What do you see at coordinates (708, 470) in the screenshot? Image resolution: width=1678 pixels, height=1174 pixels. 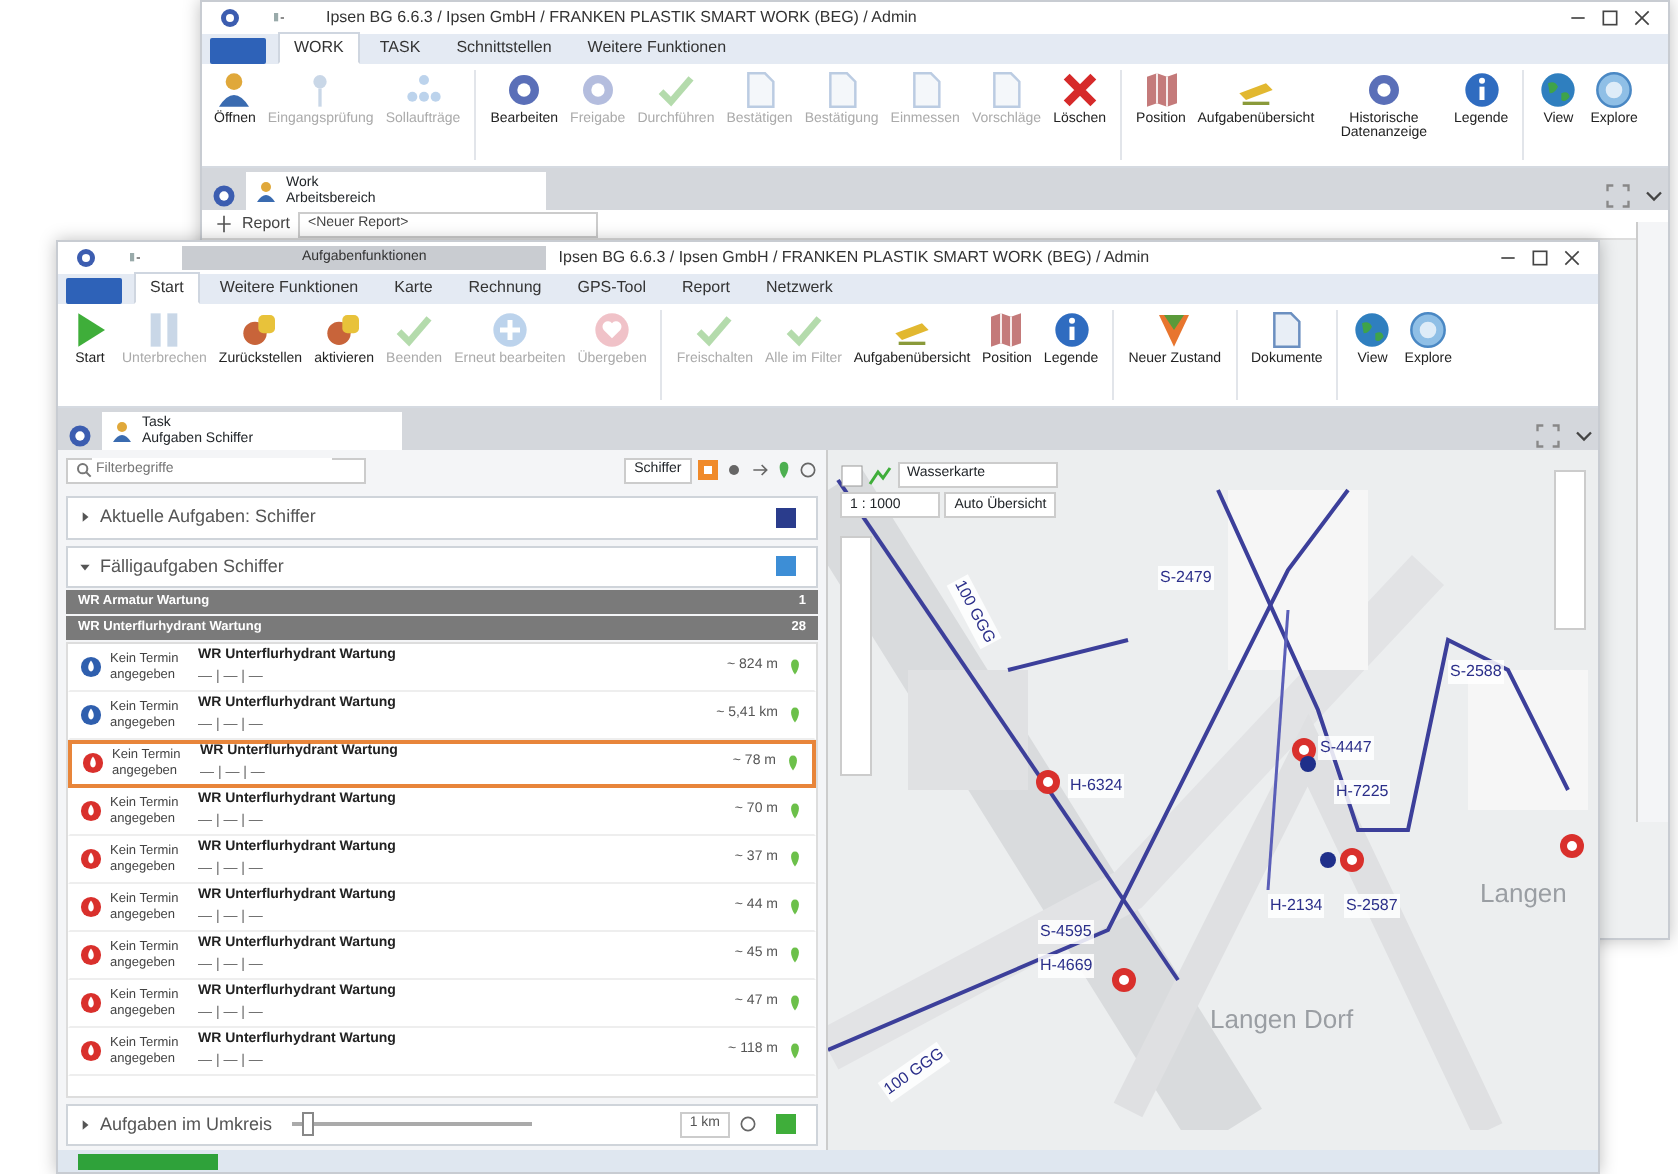 I see `filter-icon` at bounding box center [708, 470].